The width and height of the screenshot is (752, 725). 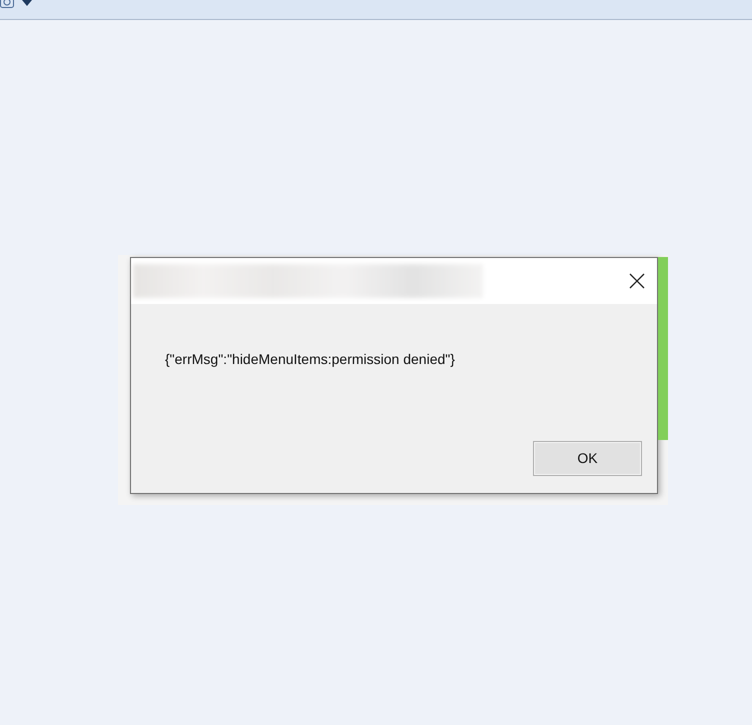 I want to click on caret-icon, so click(x=27, y=3).